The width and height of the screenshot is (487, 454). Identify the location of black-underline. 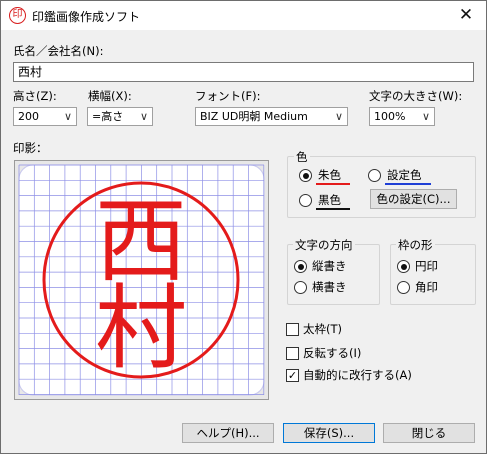
(333, 209).